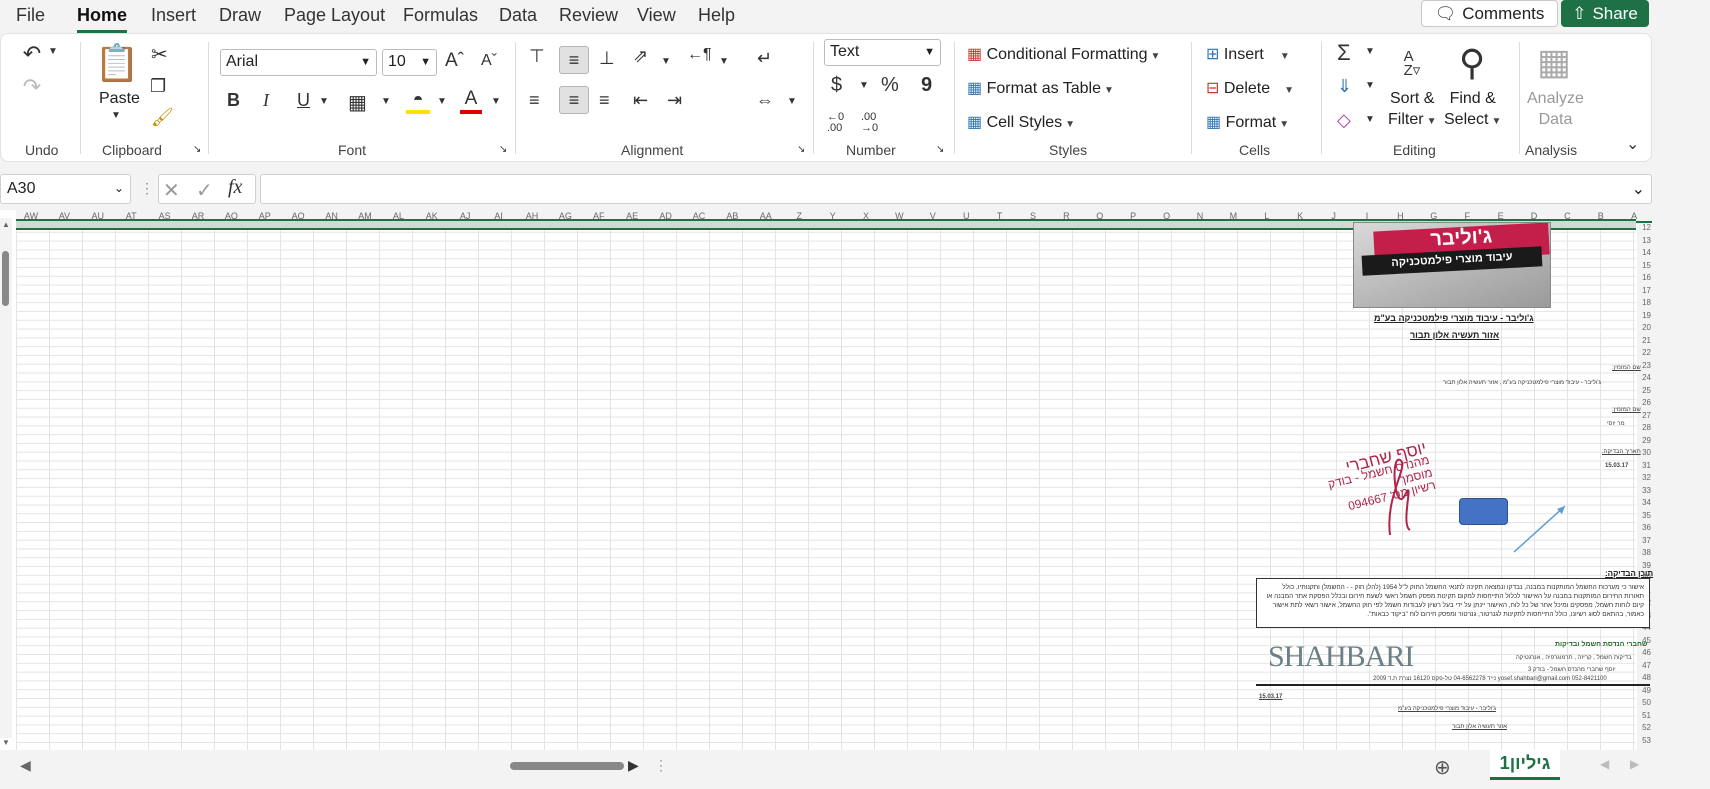  What do you see at coordinates (633, 765) in the screenshot?
I see `scroll-right-icon: ▶` at bounding box center [633, 765].